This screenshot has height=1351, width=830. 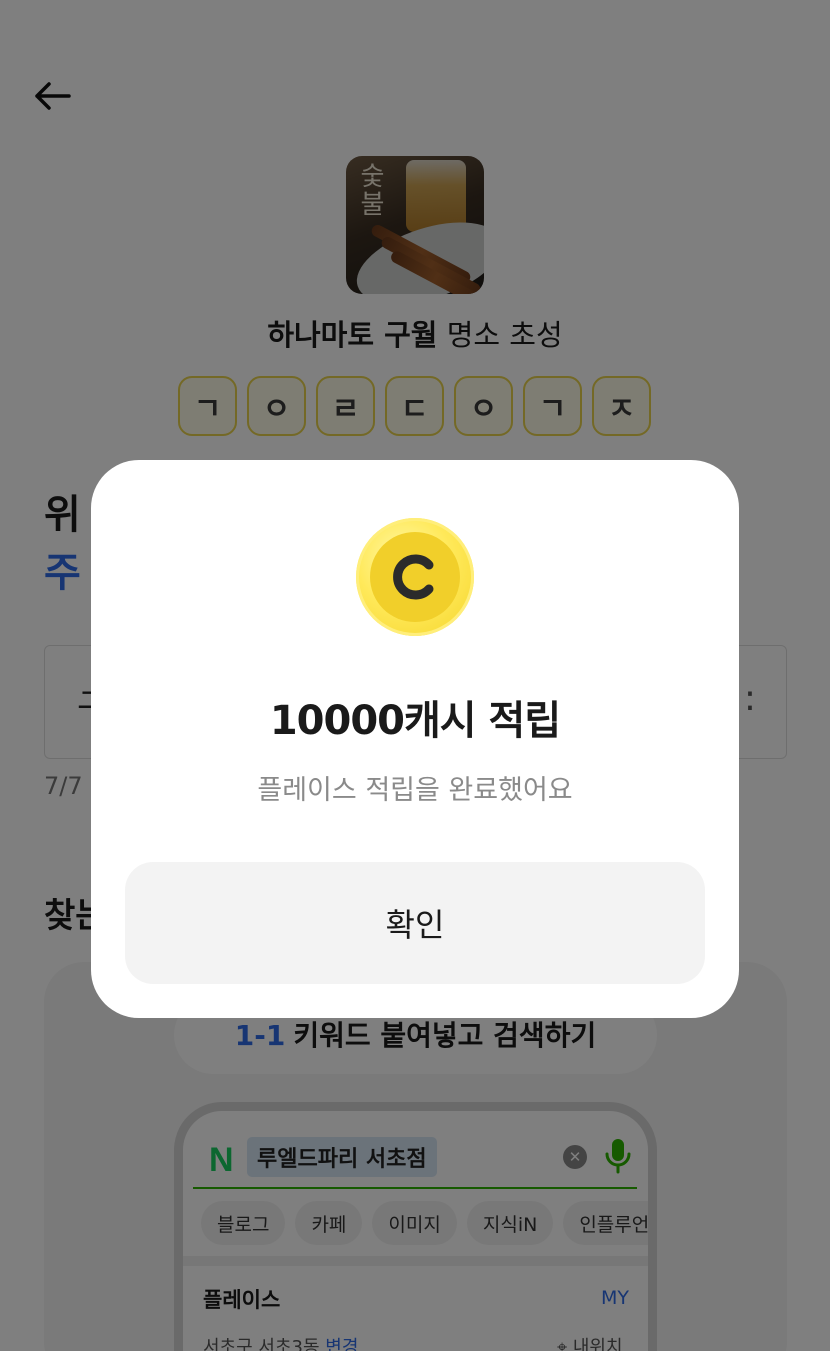 I want to click on cash-coin-icon, so click(x=415, y=577).